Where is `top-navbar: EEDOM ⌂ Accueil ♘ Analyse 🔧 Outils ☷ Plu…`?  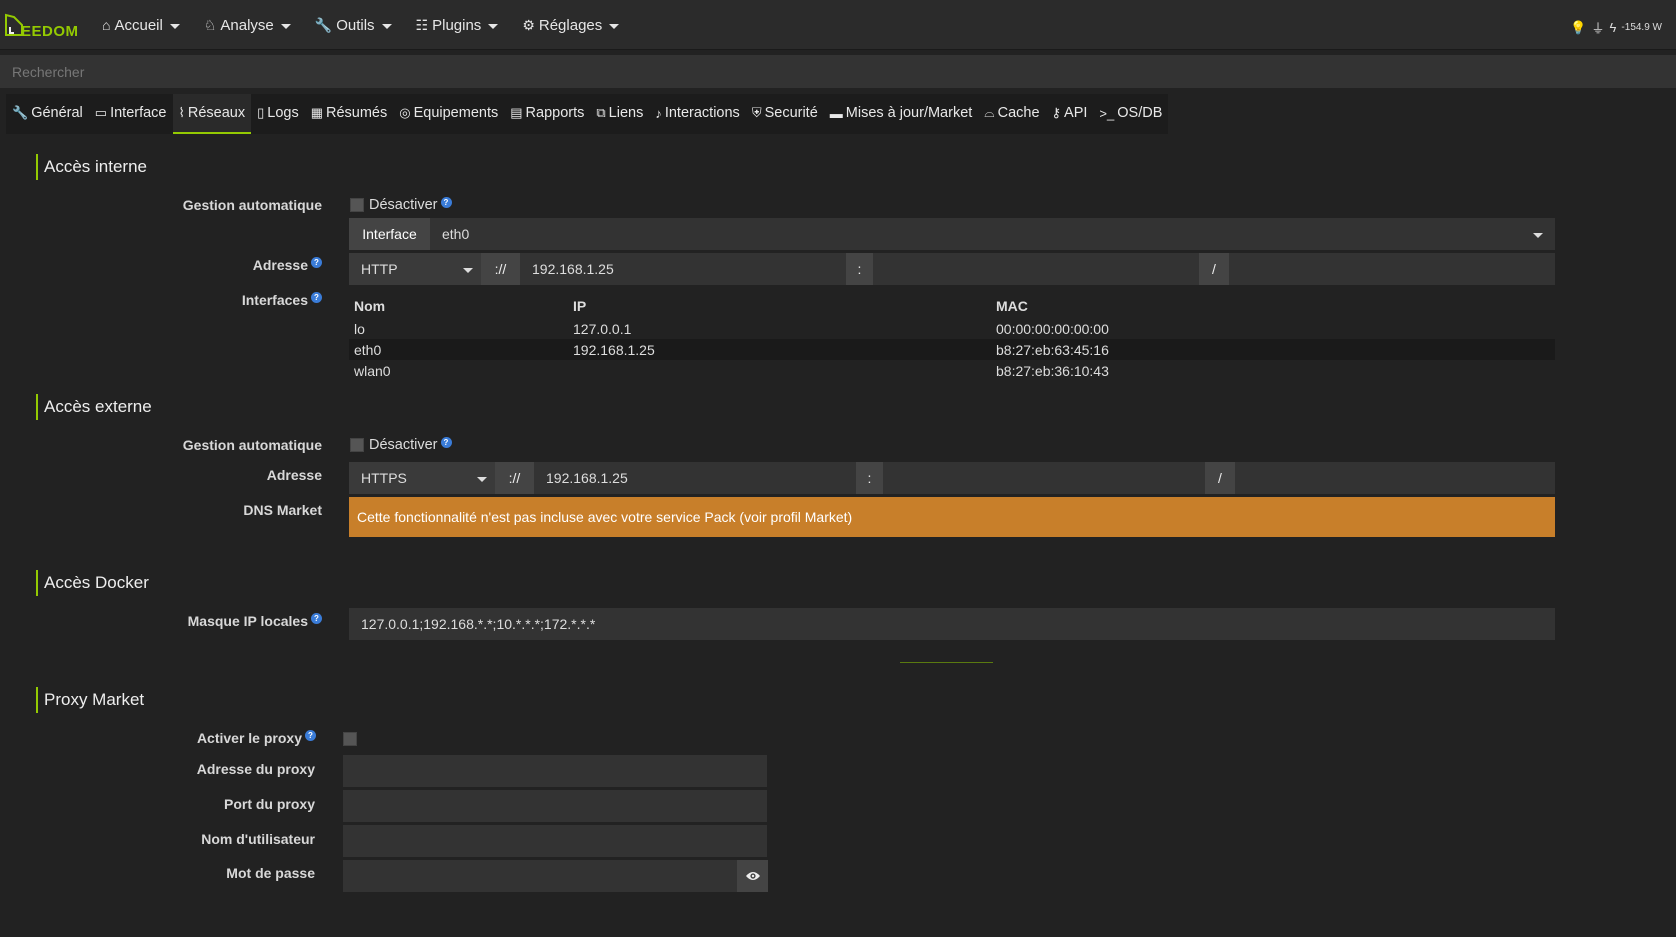
top-navbar: EEDOM ⌂ Accueil ♘ Analyse 🔧 Outils ☷ Plu… is located at coordinates (838, 25).